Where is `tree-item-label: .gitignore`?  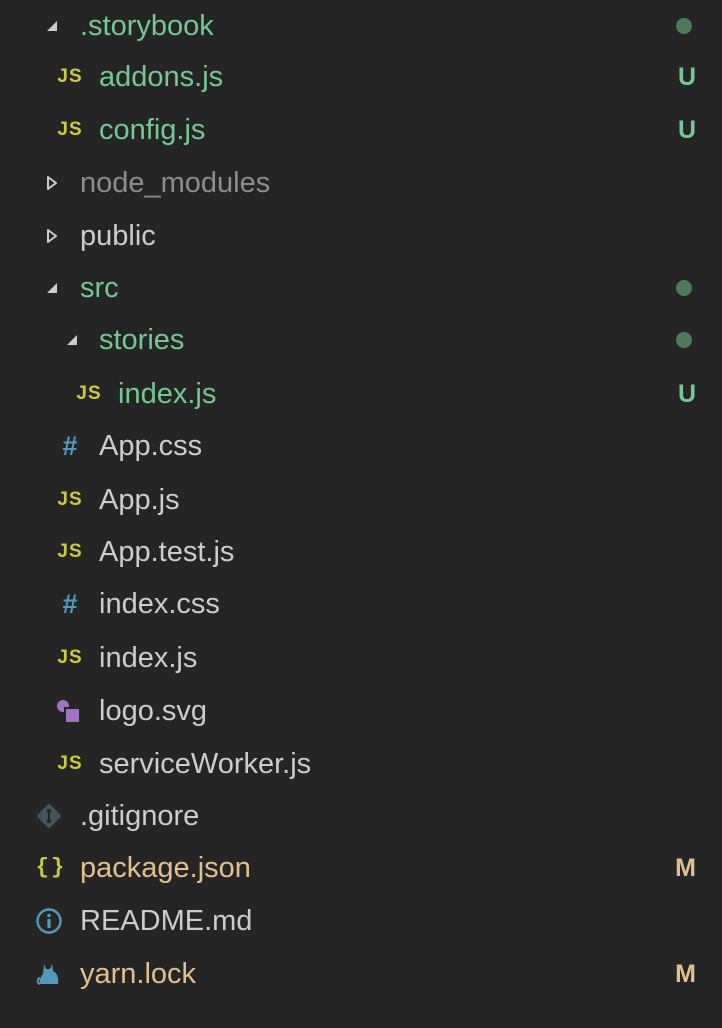 tree-item-label: .gitignore is located at coordinates (140, 816).